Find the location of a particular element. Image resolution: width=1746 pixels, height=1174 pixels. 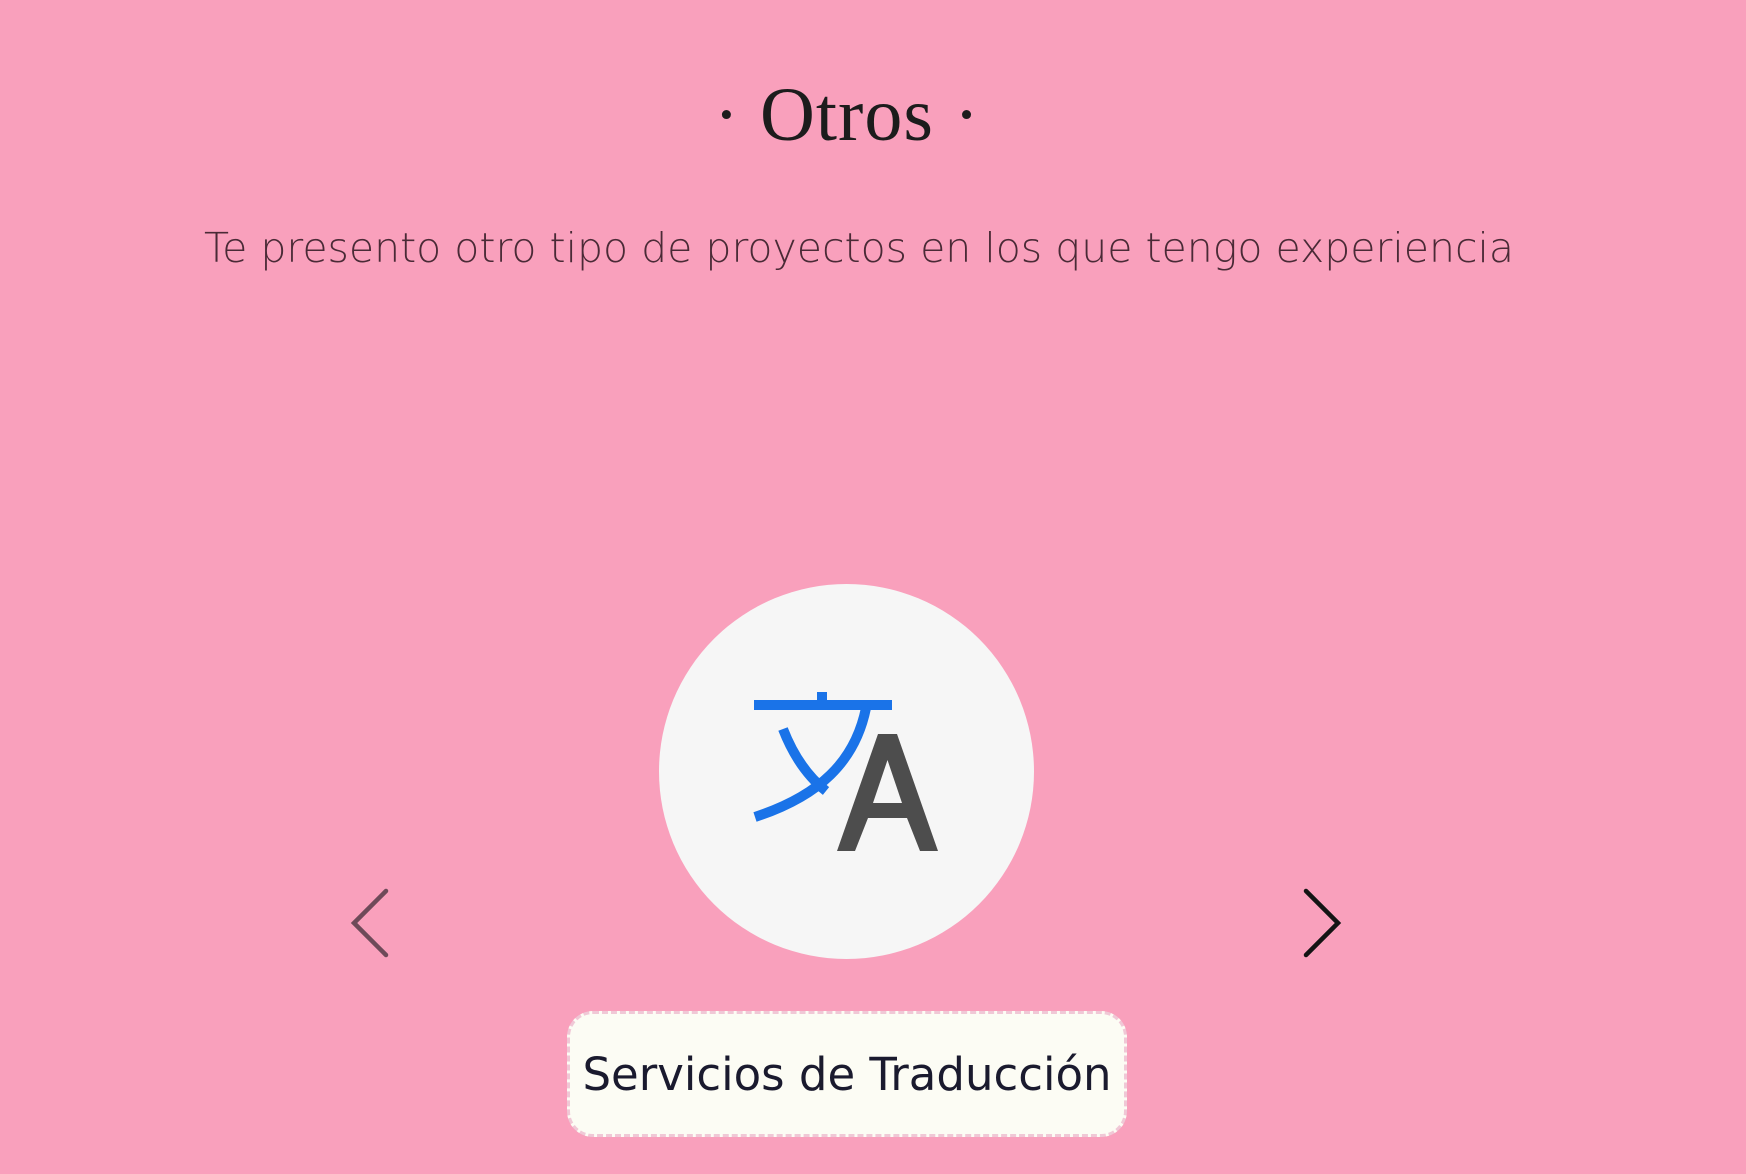

carousel-next-button is located at coordinates (1322, 923).